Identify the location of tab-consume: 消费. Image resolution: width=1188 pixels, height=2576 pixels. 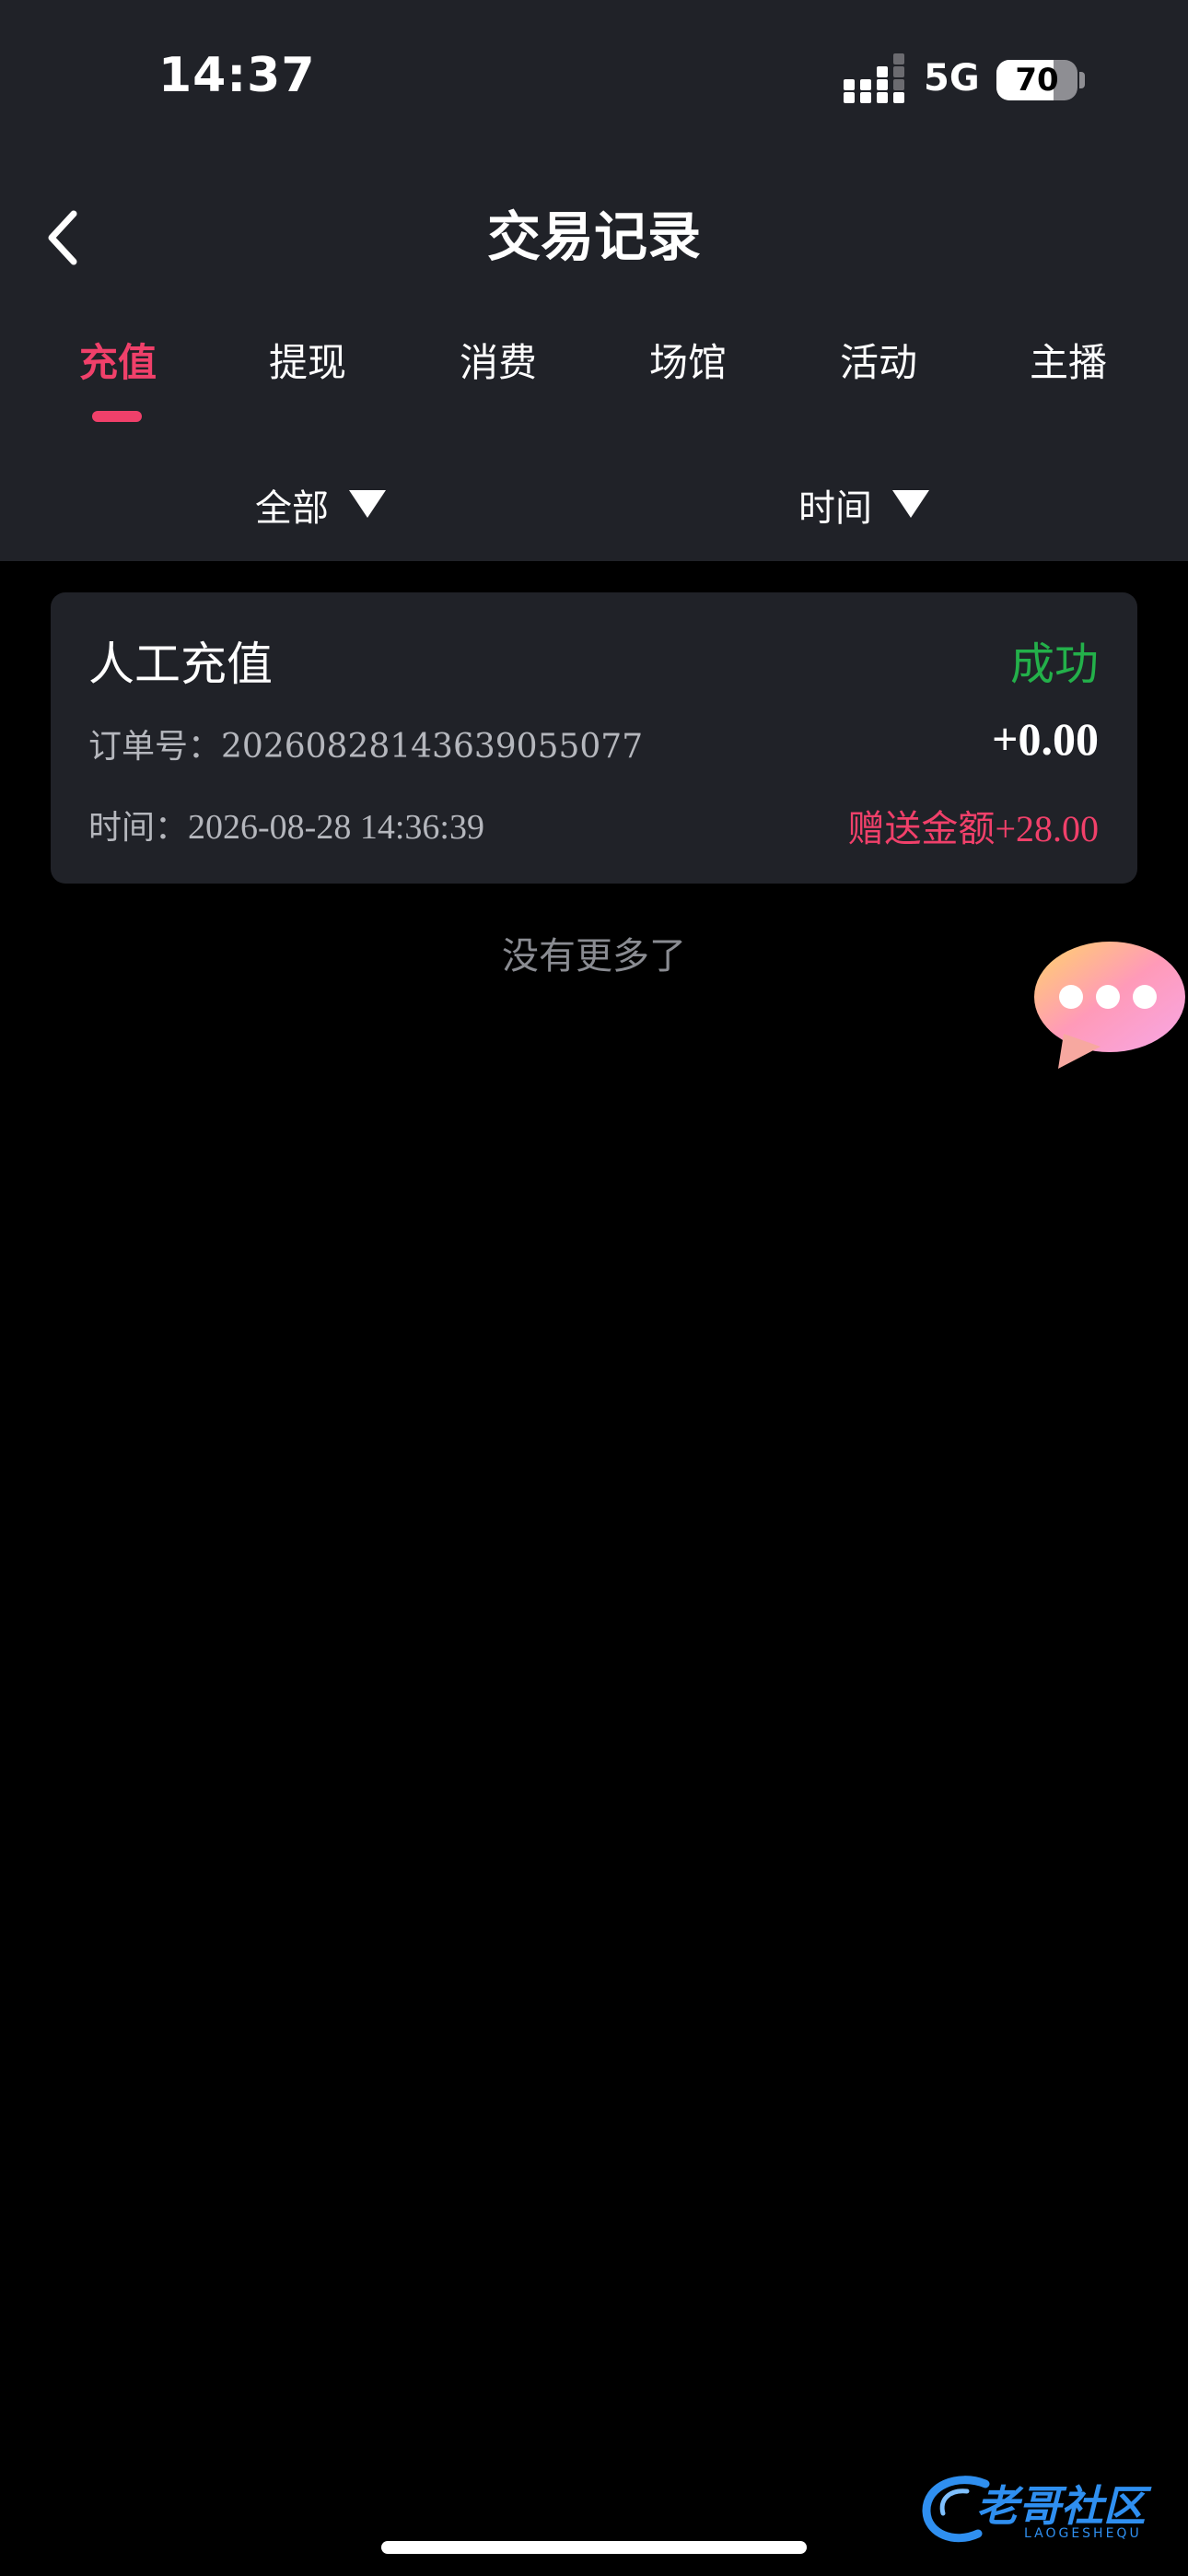
(499, 360).